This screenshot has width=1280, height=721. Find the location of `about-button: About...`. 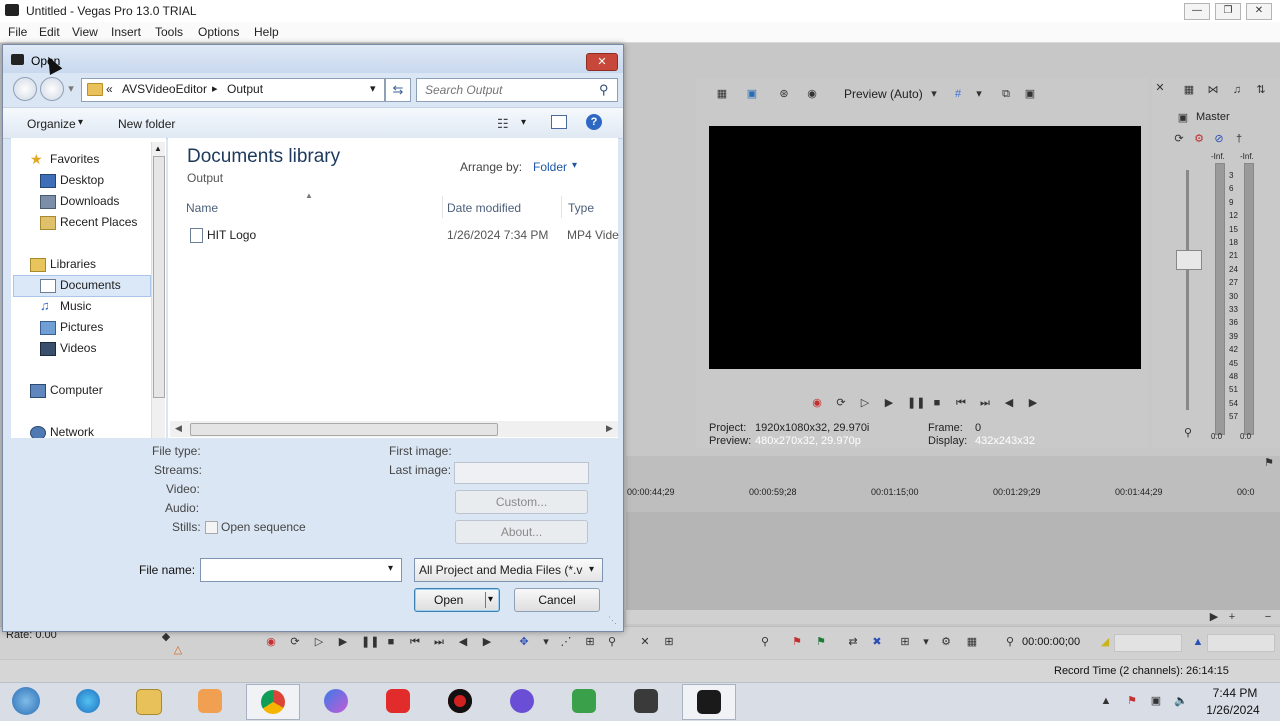

about-button: About... is located at coordinates (521, 532).